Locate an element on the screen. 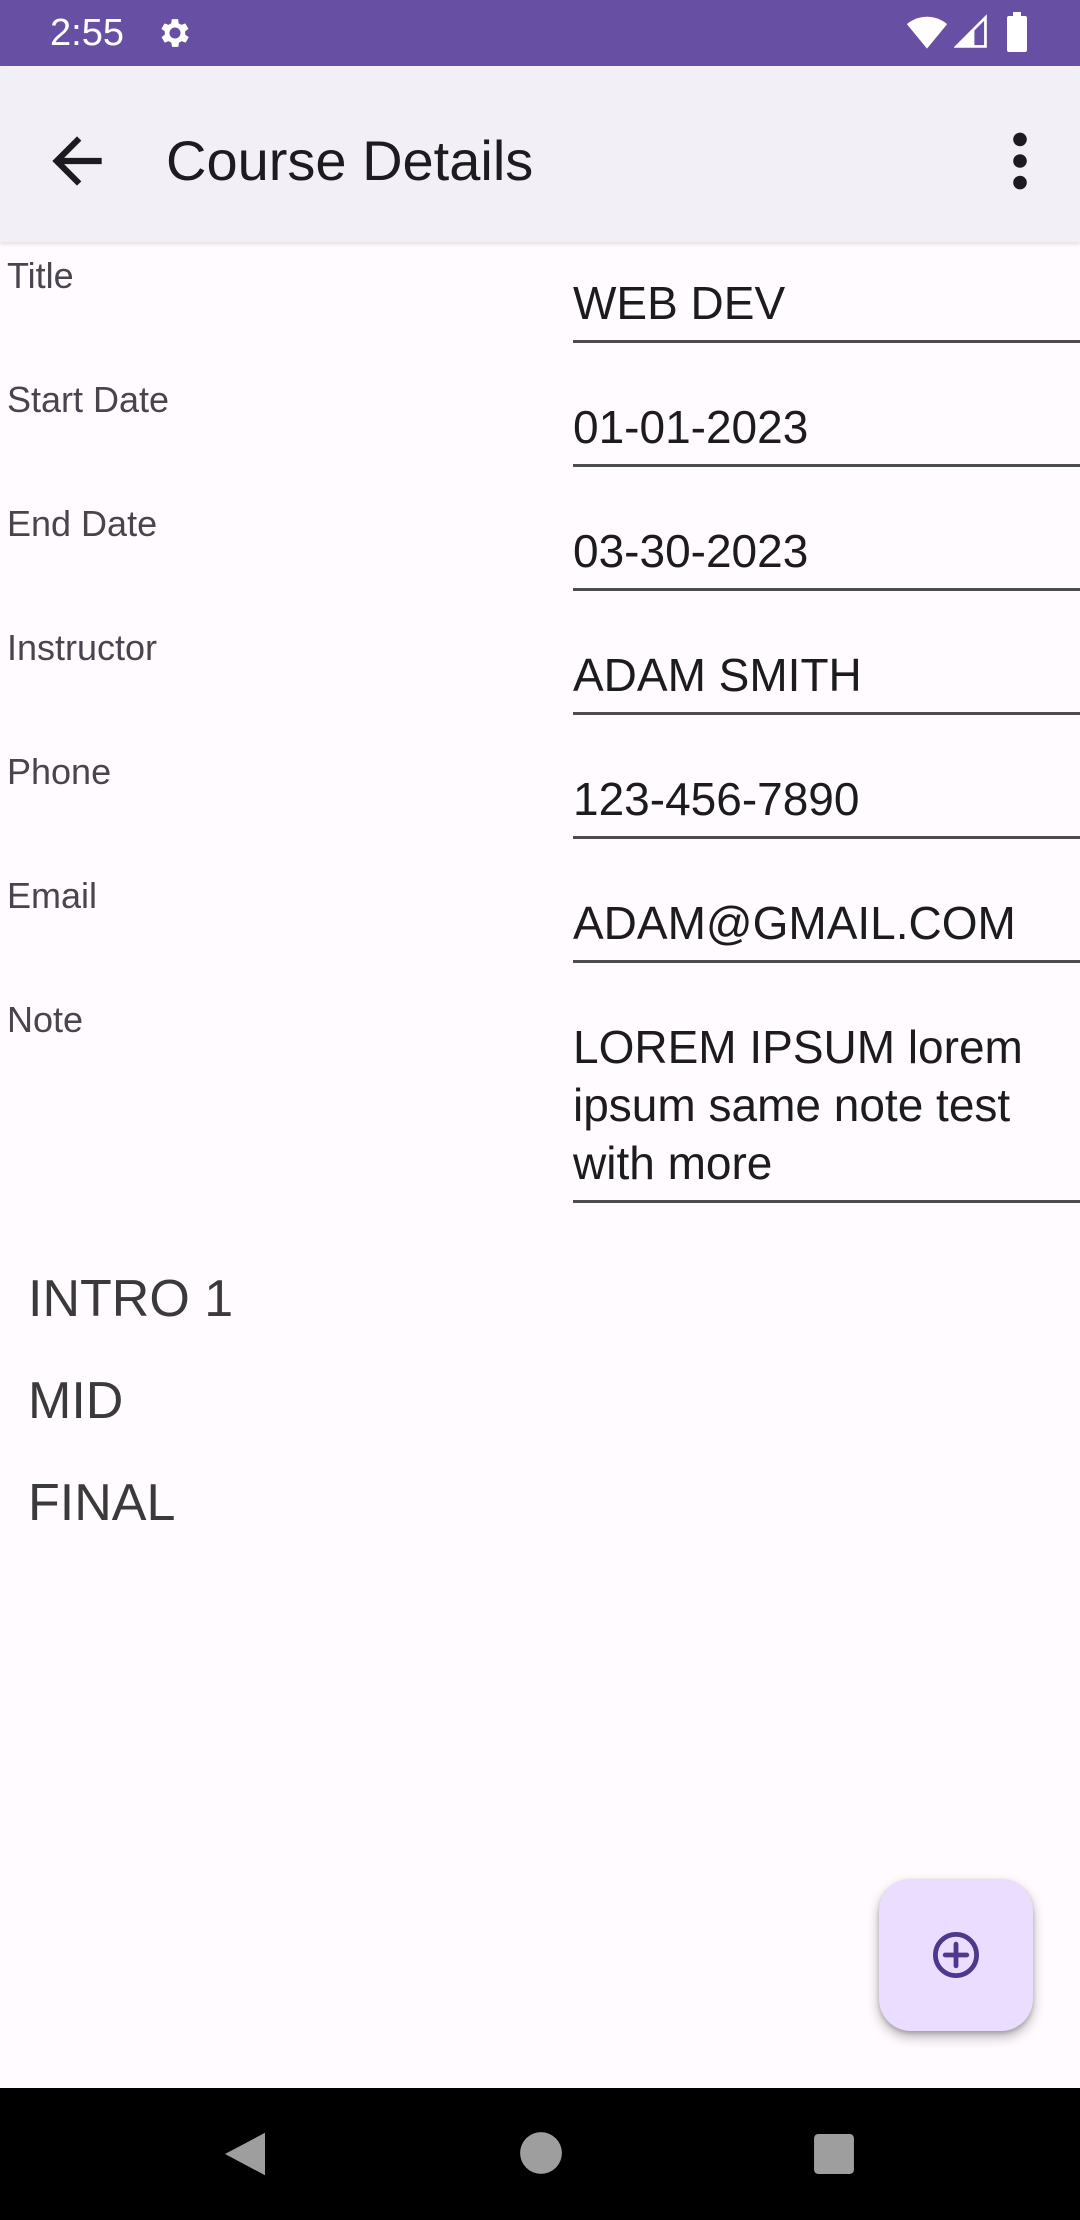 The height and width of the screenshot is (2220, 1080). list-item: FINAL is located at coordinates (101, 1503).